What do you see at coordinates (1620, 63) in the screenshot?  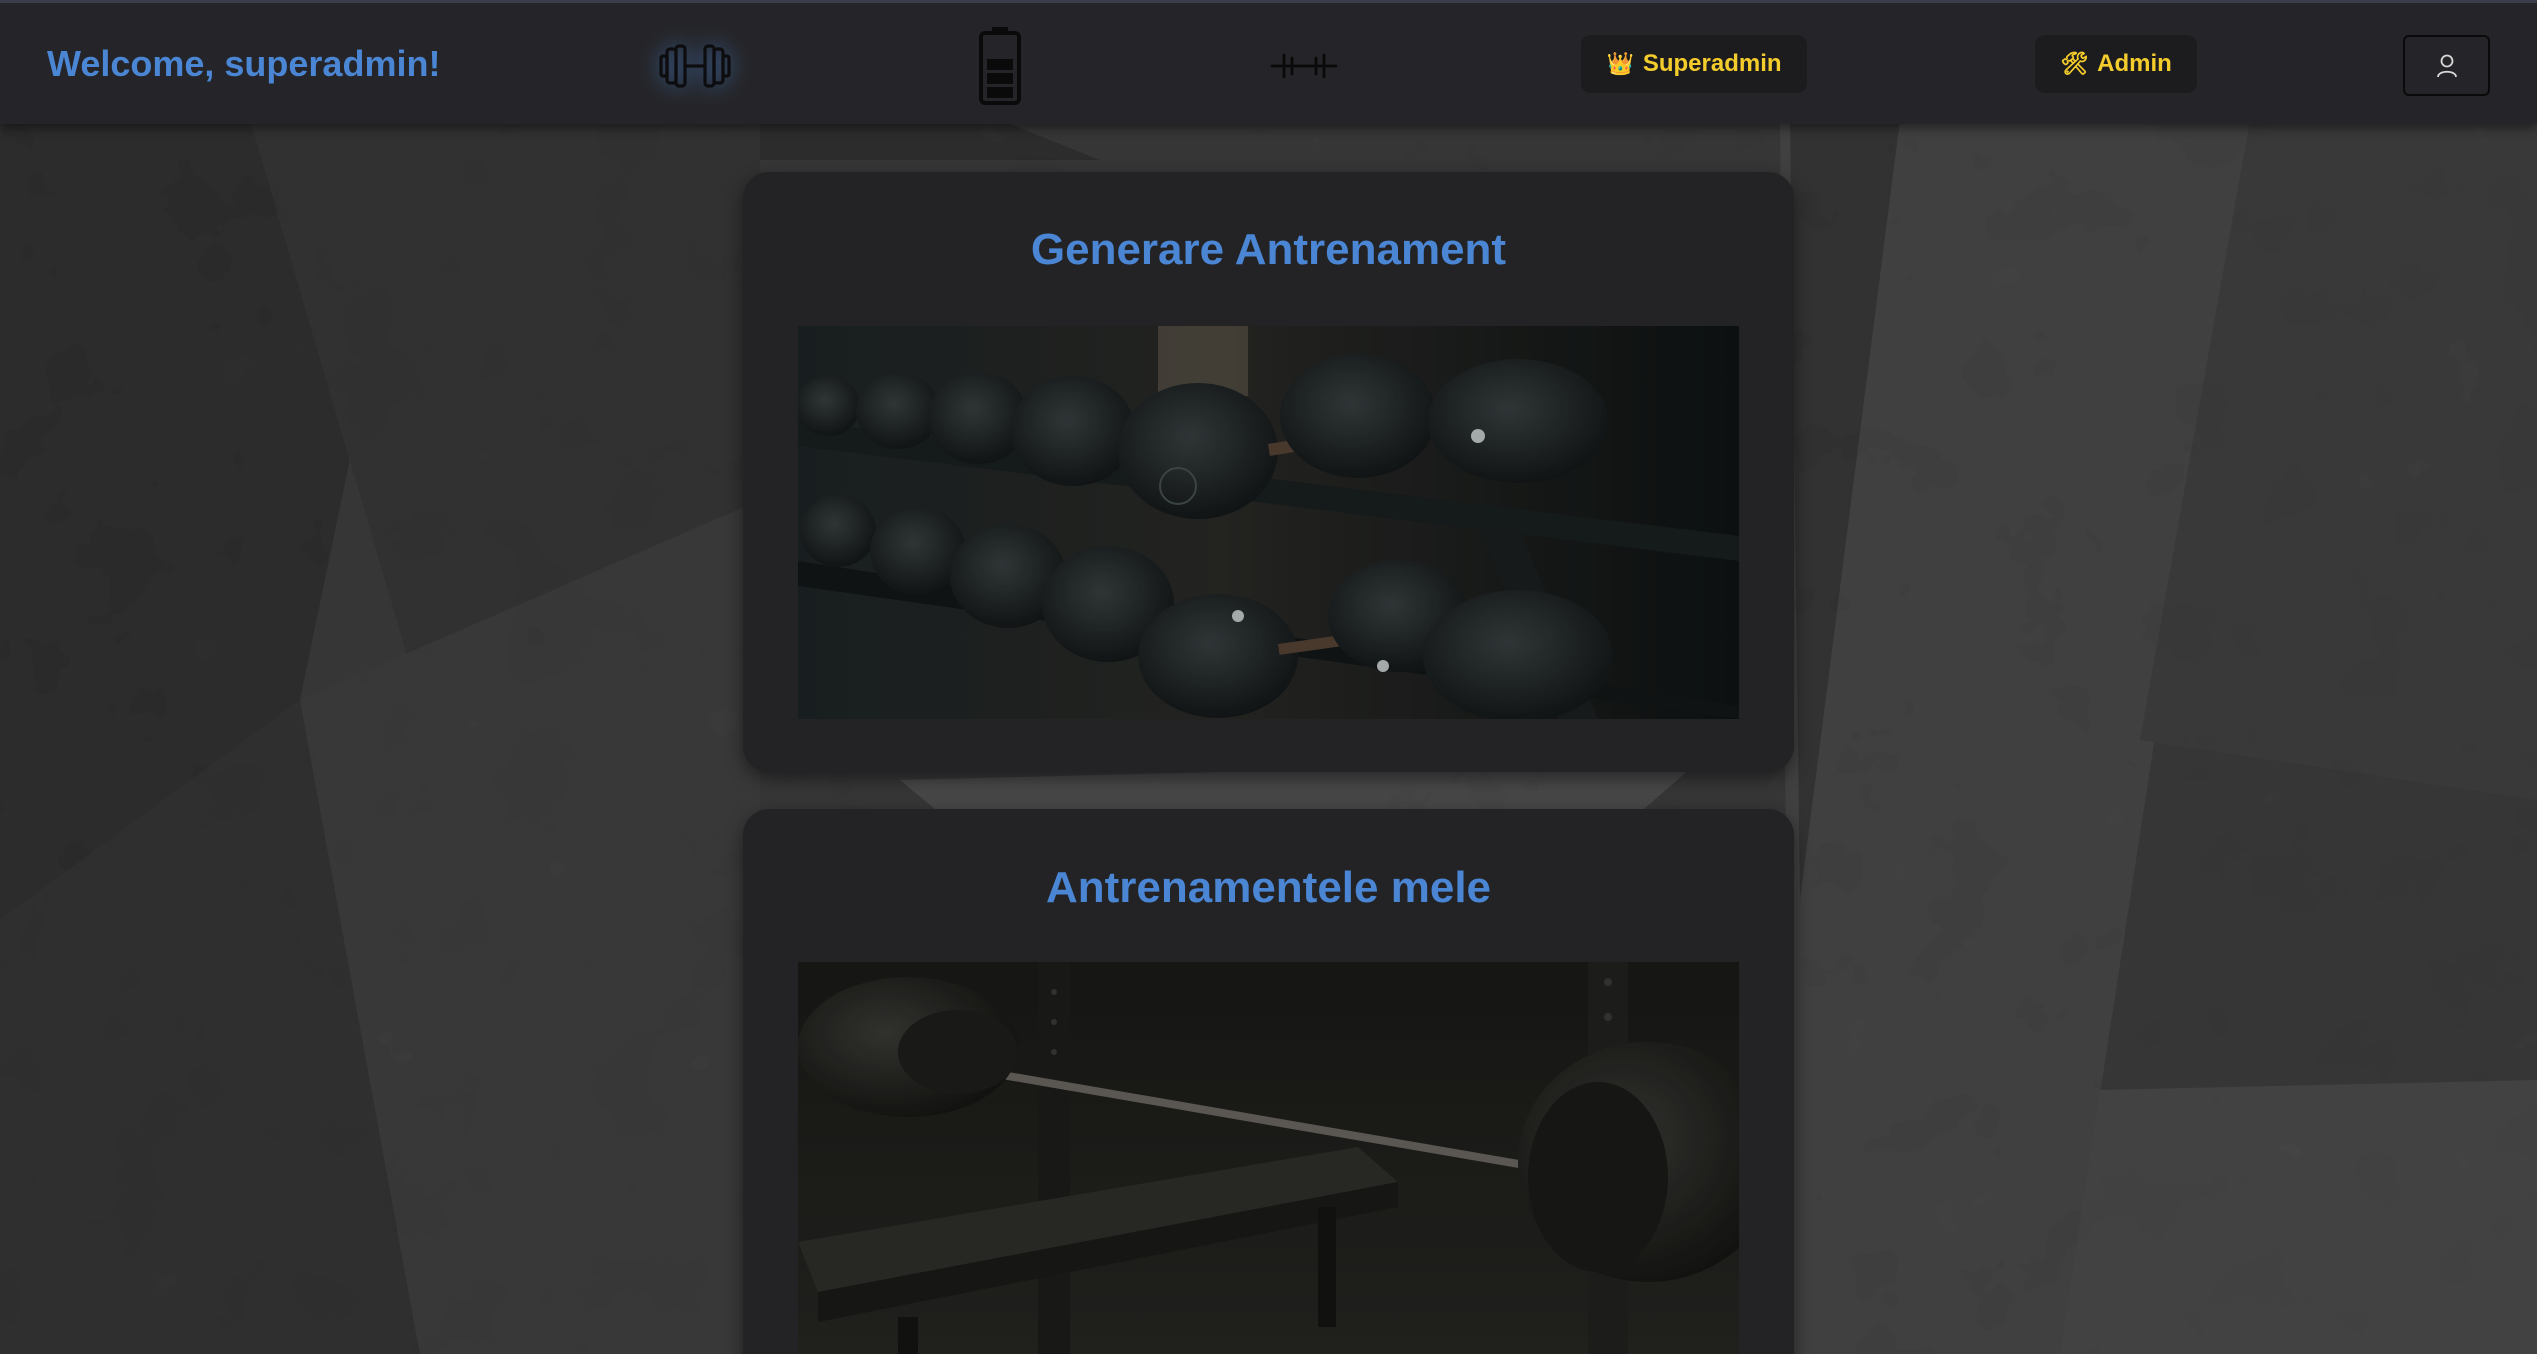 I see `crown-icon: 👑` at bounding box center [1620, 63].